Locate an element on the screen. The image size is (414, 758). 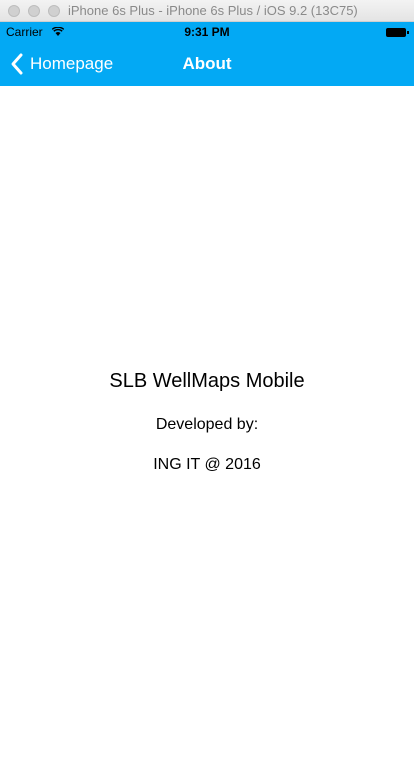
status-time: 9:31 PM is located at coordinates (207, 32).